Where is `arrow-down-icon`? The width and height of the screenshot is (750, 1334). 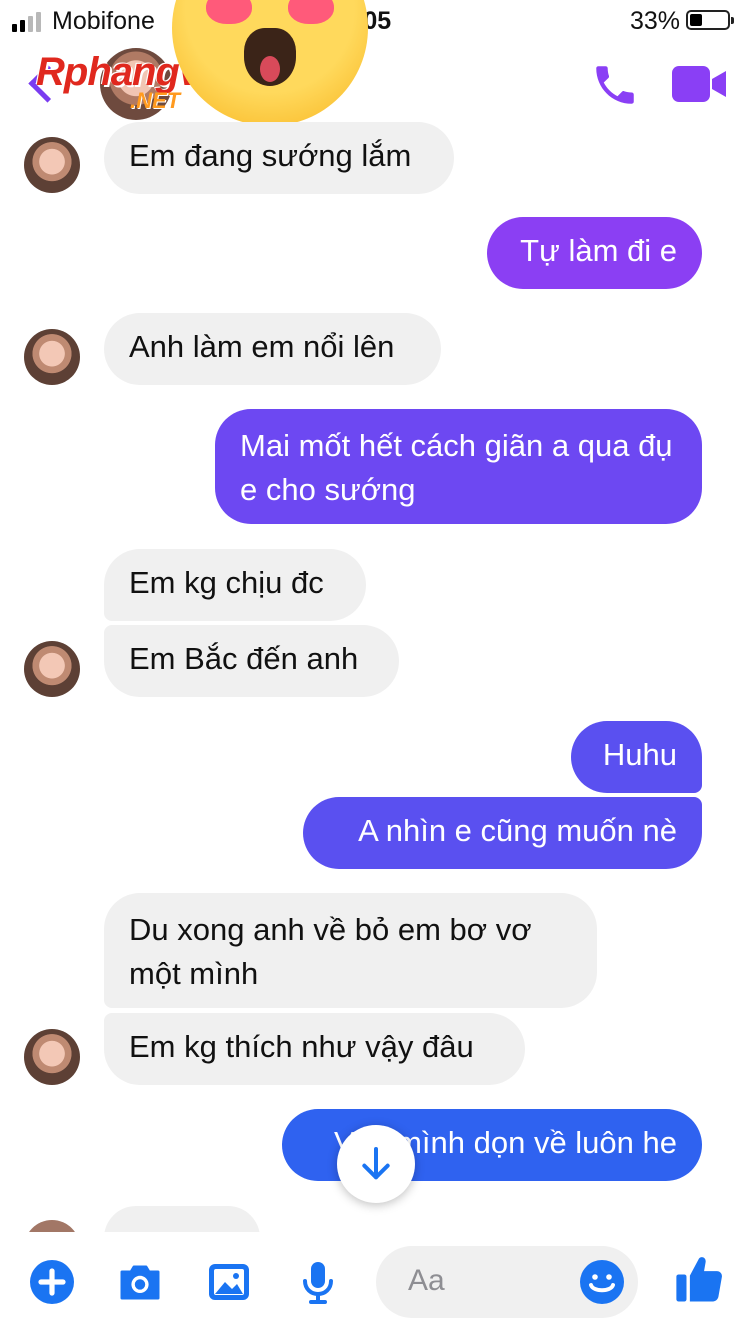 arrow-down-icon is located at coordinates (376, 1163).